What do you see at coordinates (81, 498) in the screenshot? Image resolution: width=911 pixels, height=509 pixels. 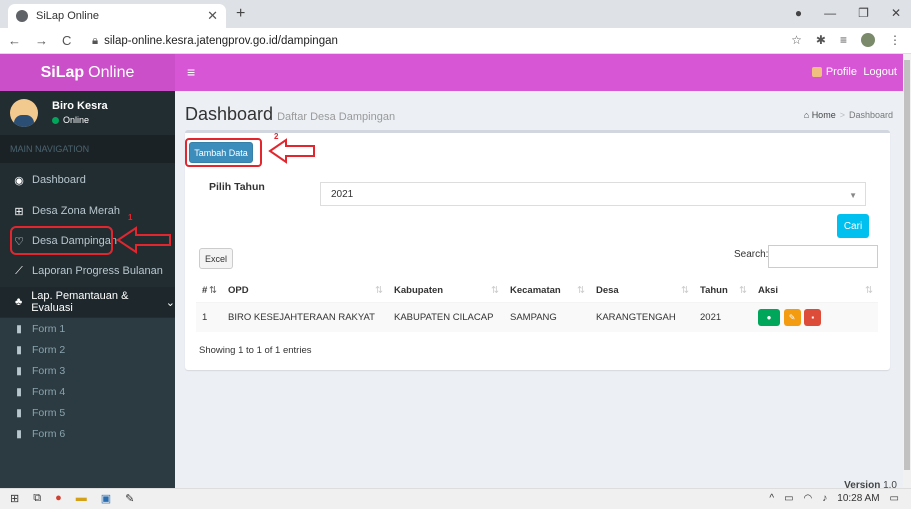 I see `file-explorer-icon: ▬` at bounding box center [81, 498].